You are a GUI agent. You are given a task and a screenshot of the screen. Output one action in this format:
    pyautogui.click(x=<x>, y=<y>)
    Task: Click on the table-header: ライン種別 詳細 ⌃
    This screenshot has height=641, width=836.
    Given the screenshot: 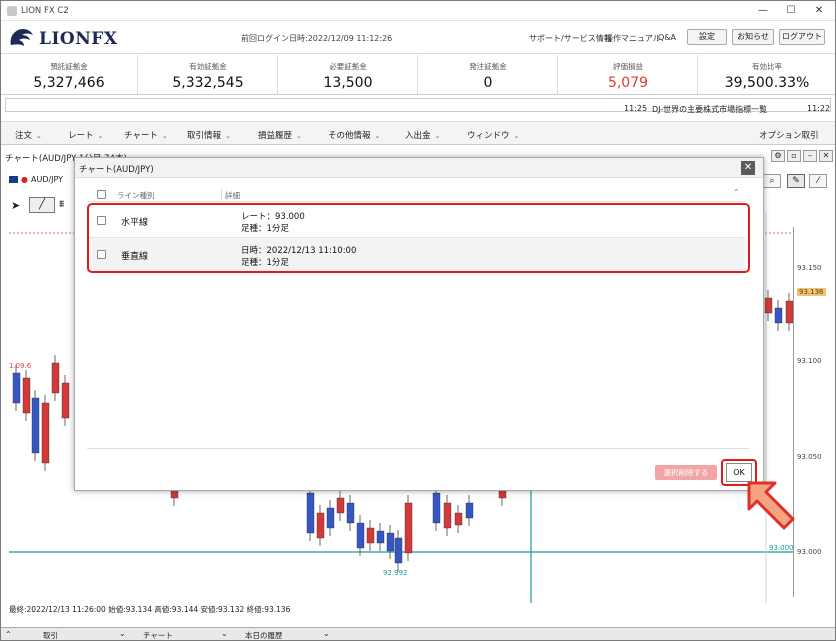 What is the action you would take?
    pyautogui.click(x=416, y=195)
    